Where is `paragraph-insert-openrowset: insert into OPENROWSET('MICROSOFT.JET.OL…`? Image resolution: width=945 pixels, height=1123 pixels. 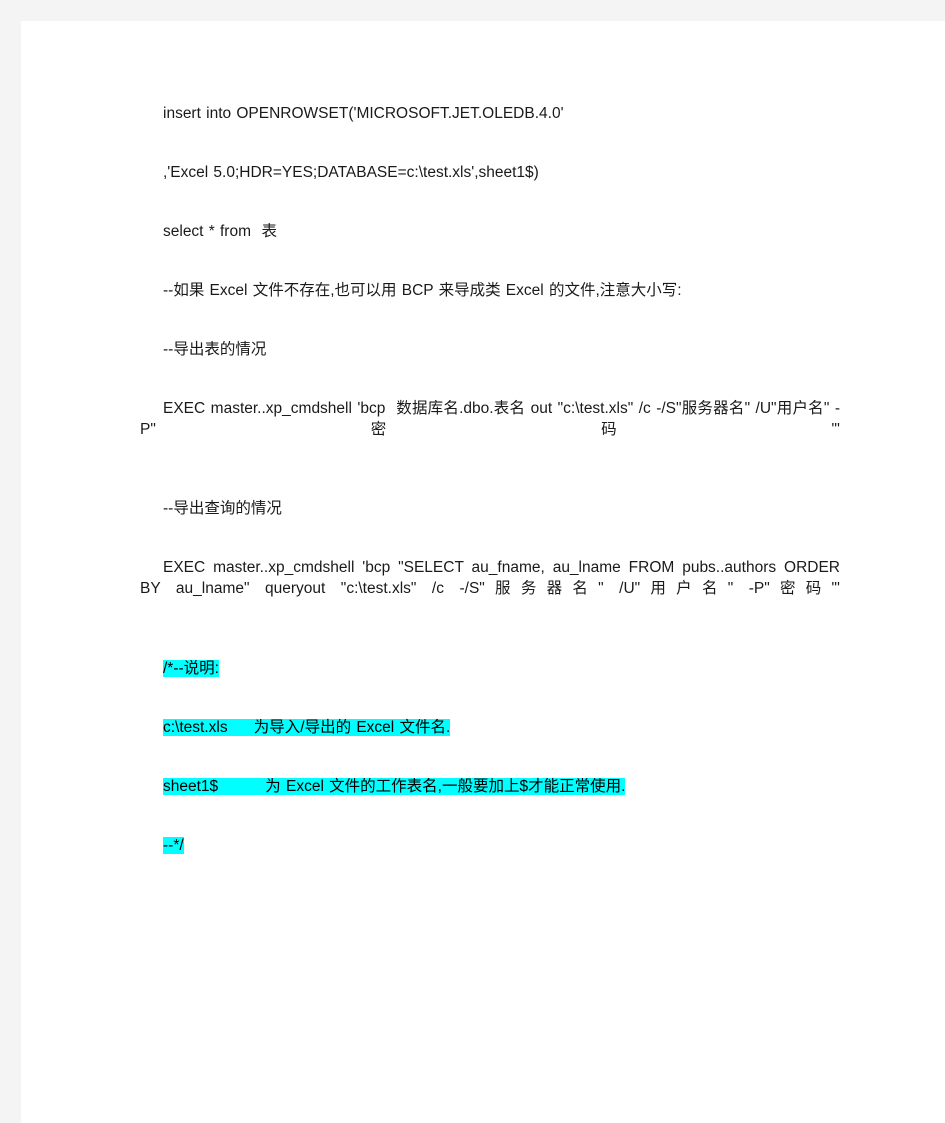 paragraph-insert-openrowset: insert into OPENROWSET('MICROSOFT.JET.OL… is located at coordinates (363, 113).